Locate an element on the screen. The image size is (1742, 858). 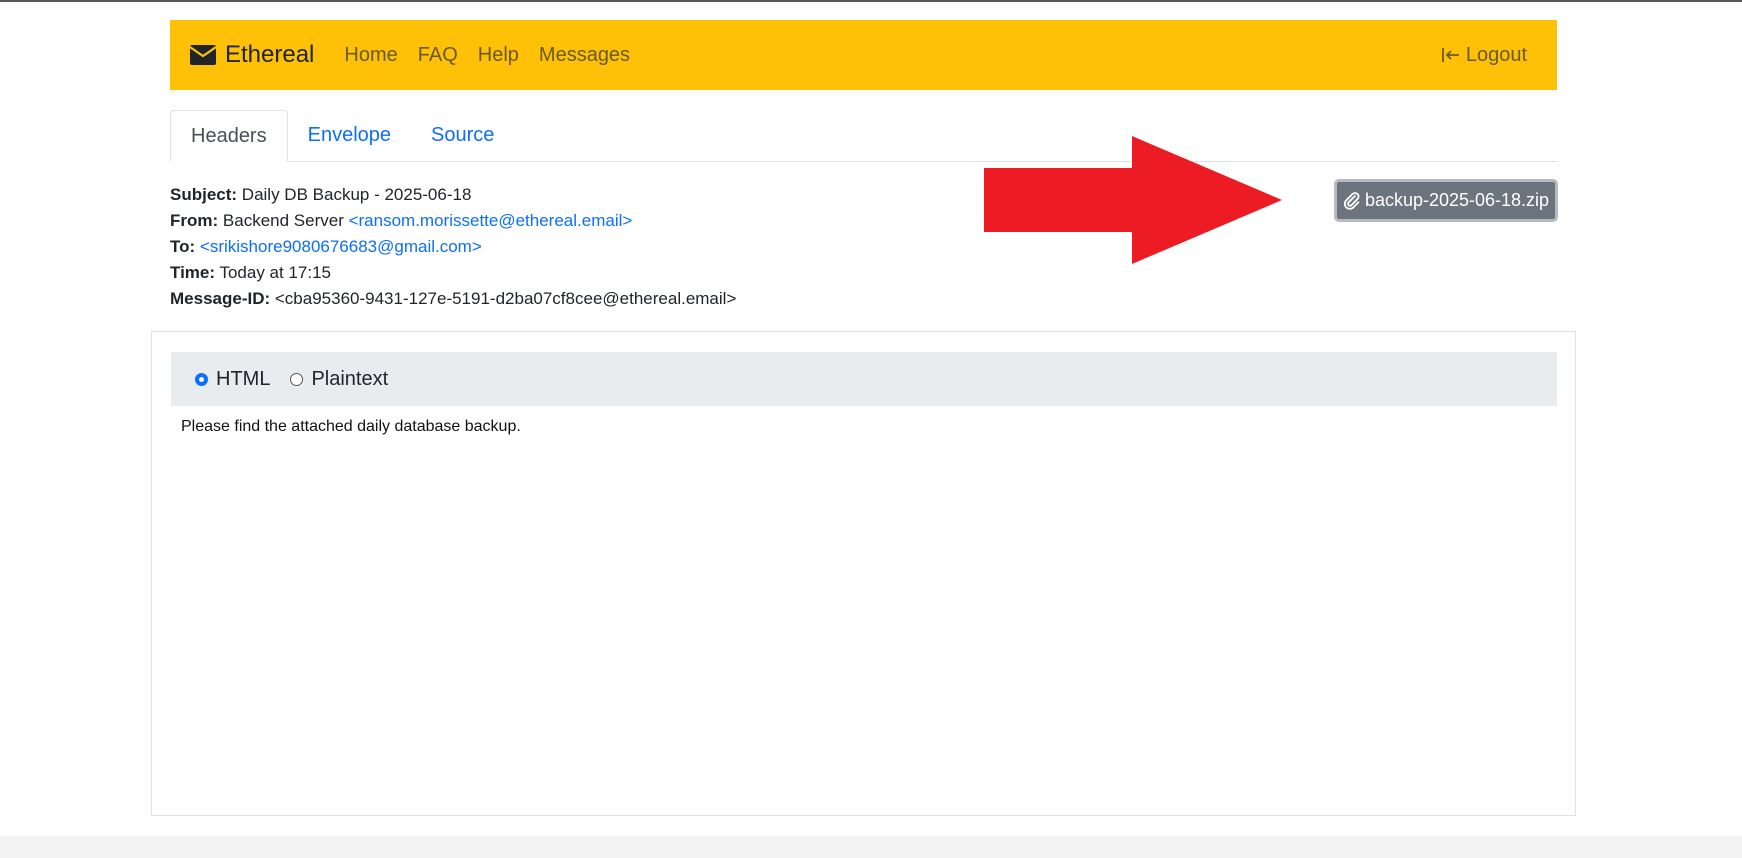
time-row: Time: Today at 17:15 is located at coordinates (453, 273).